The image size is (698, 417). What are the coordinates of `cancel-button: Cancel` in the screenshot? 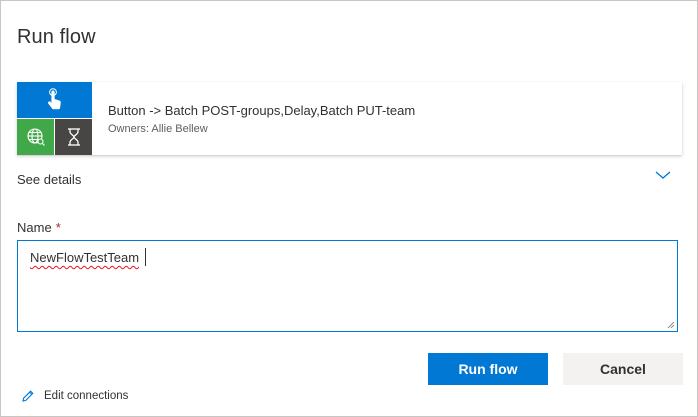 It's located at (623, 369).